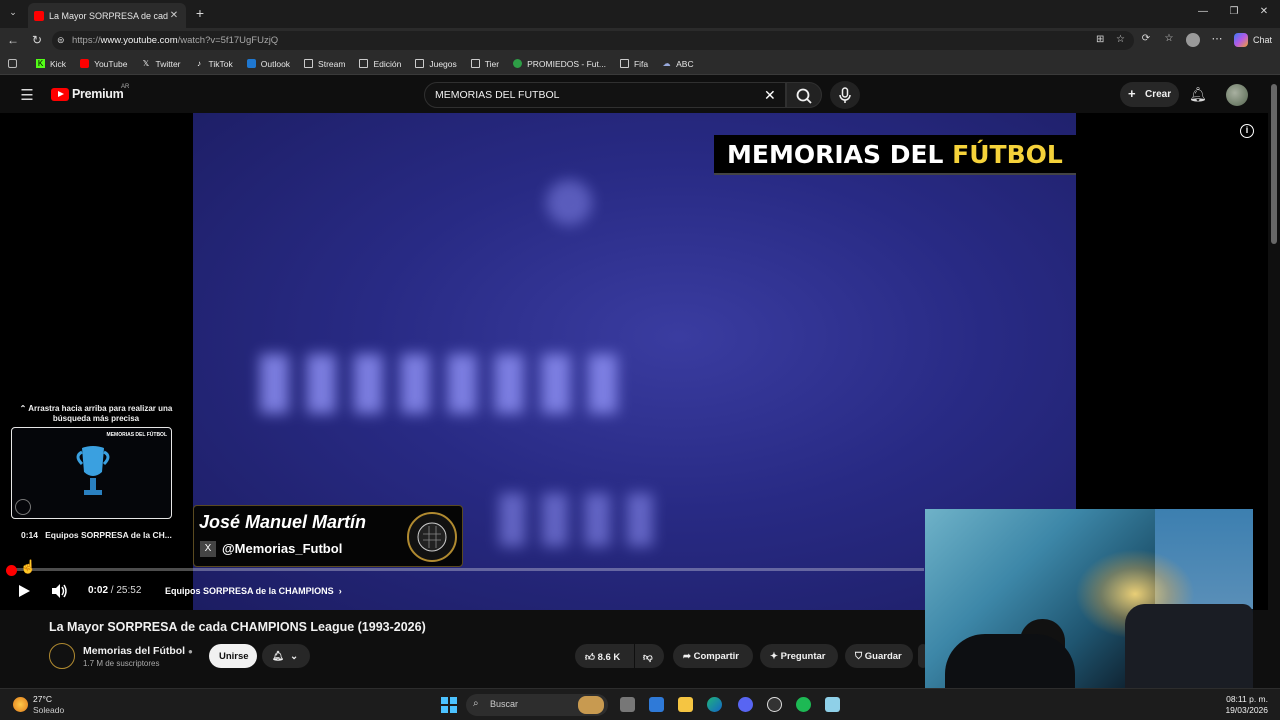  I want to click on lower-third-overlay: José Manuel Martín X @Memorias_Futbol, so click(328, 536).